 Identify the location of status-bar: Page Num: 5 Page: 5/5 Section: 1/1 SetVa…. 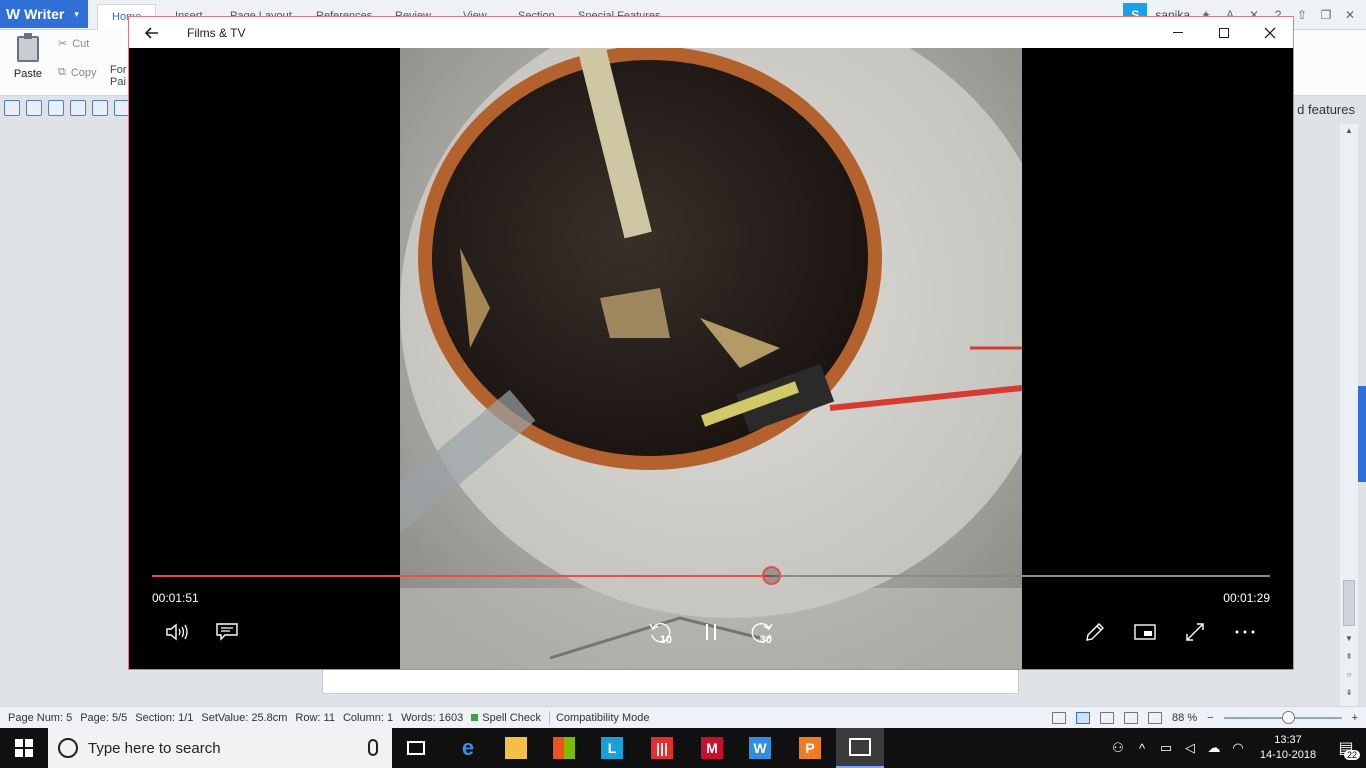
(683, 717).